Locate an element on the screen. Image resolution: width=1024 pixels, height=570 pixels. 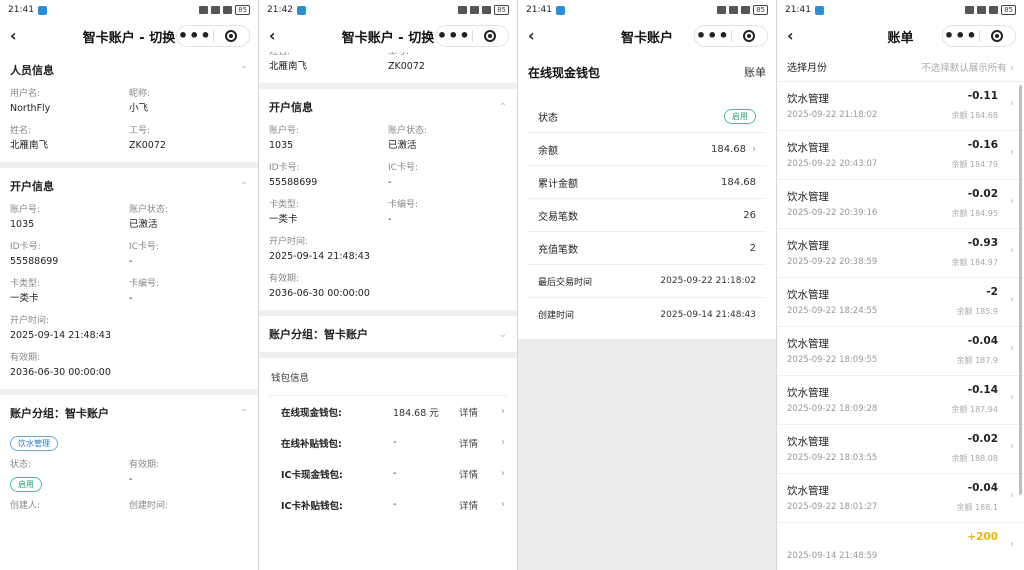
bill-item: 饮水管理 2025-09-22 18:09:28 -0.14 余额 187.94 › is located at coordinates (900, 400).